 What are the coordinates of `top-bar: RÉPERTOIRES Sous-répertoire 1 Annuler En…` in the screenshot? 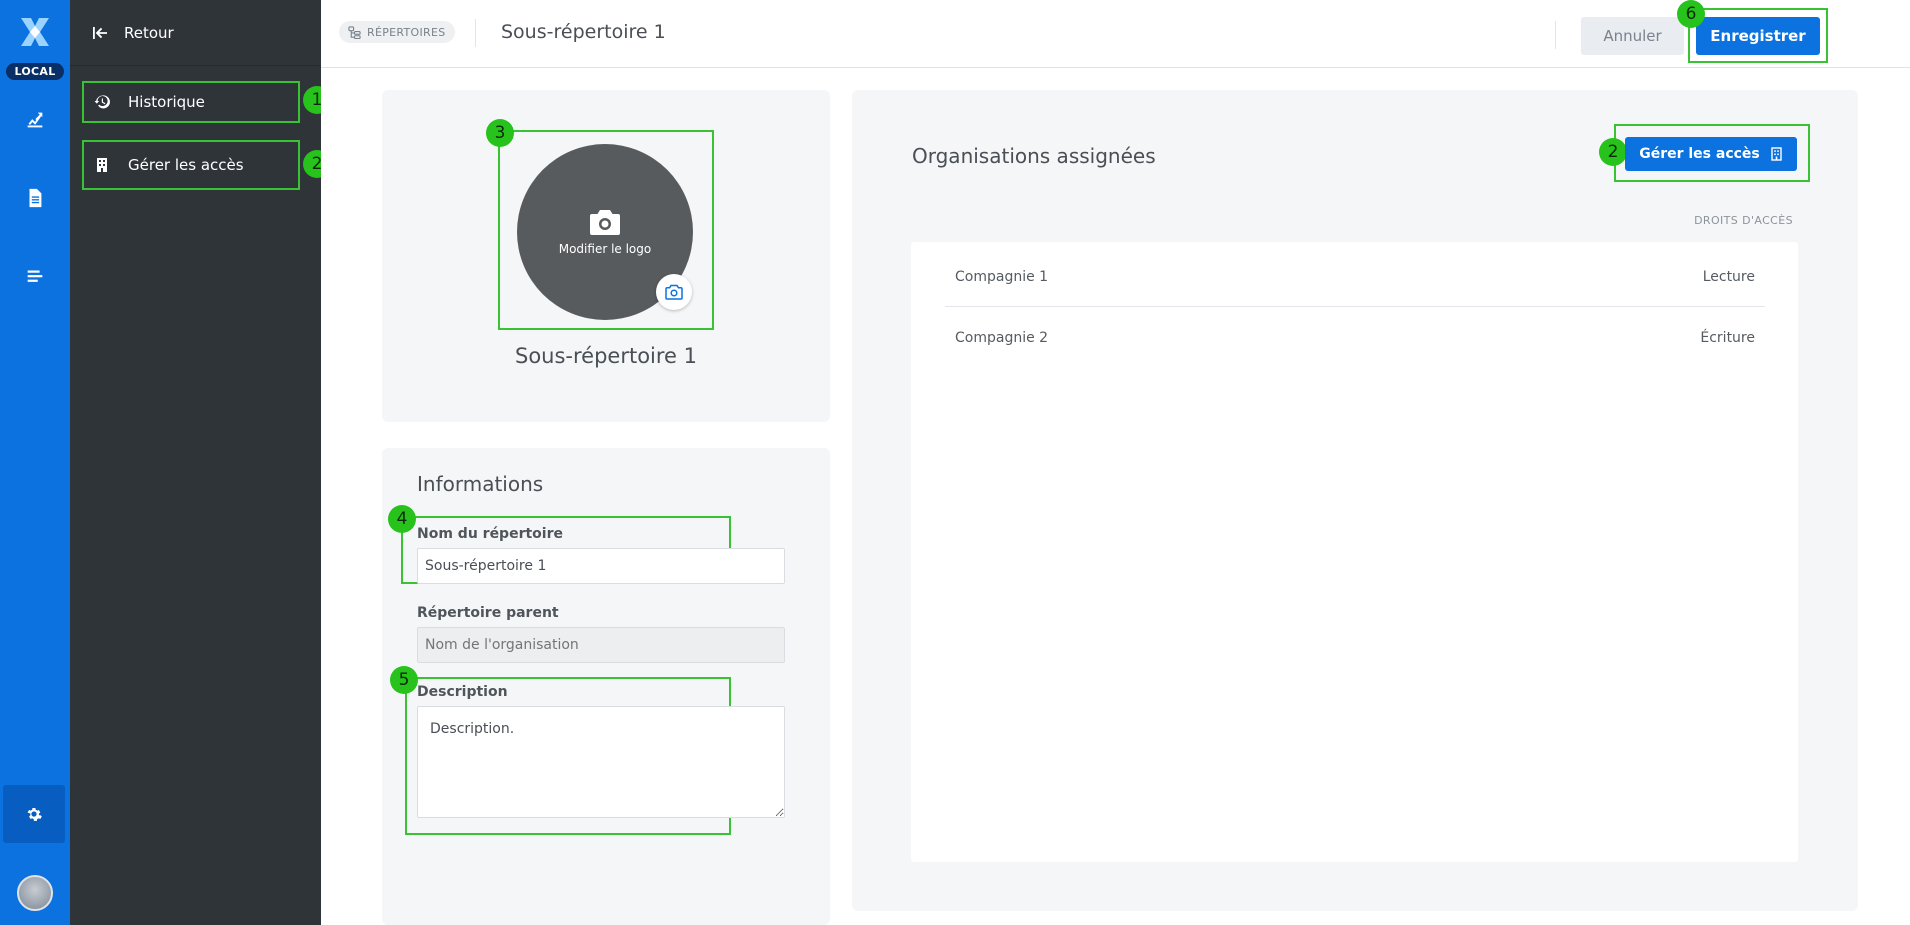 It's located at (1115, 34).